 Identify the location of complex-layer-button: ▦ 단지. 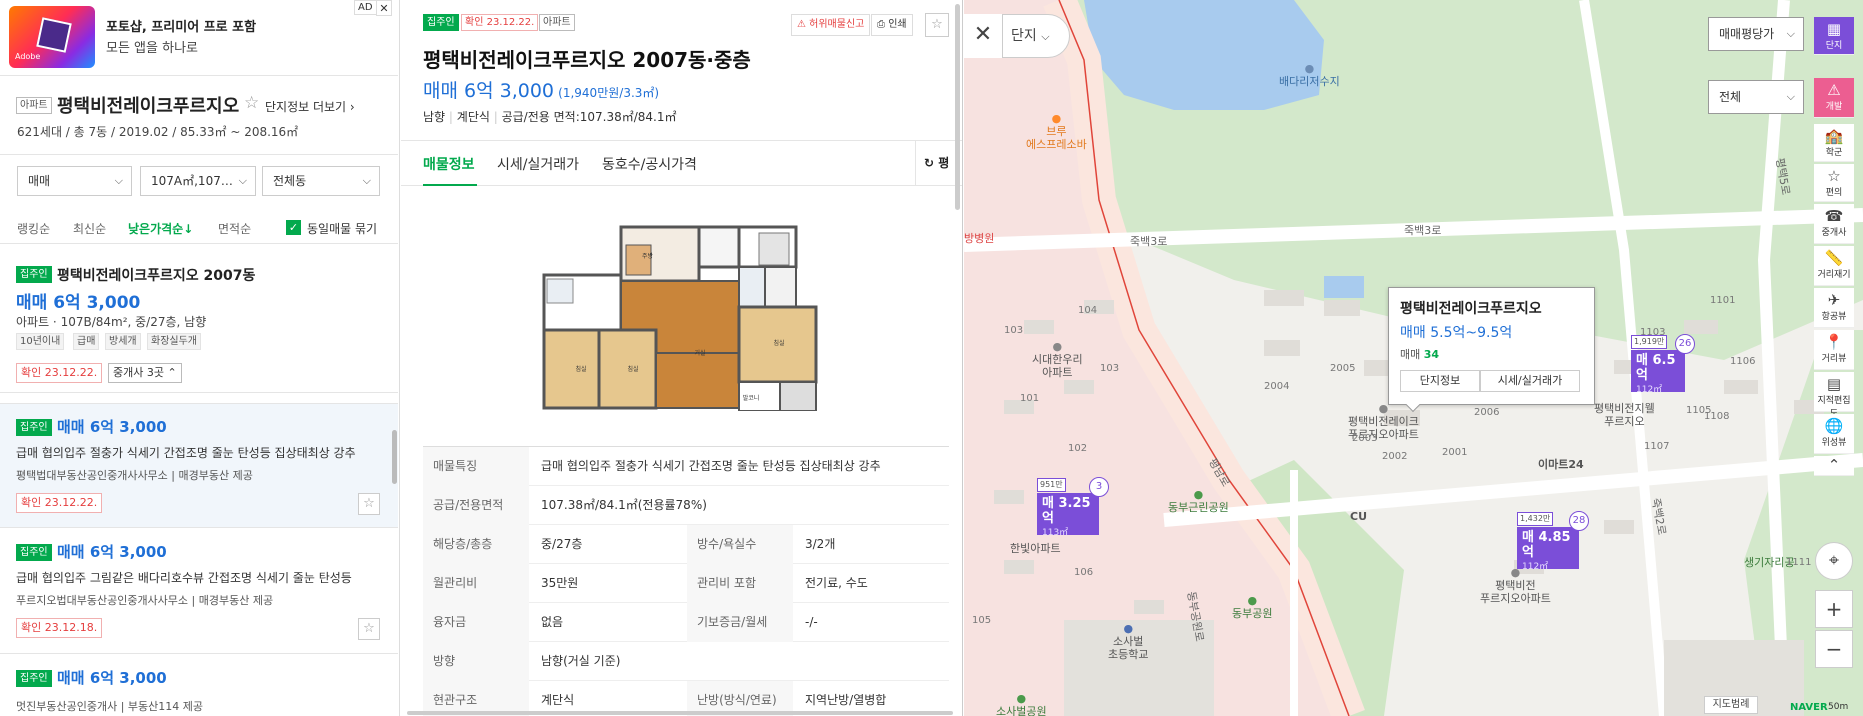
(1834, 36).